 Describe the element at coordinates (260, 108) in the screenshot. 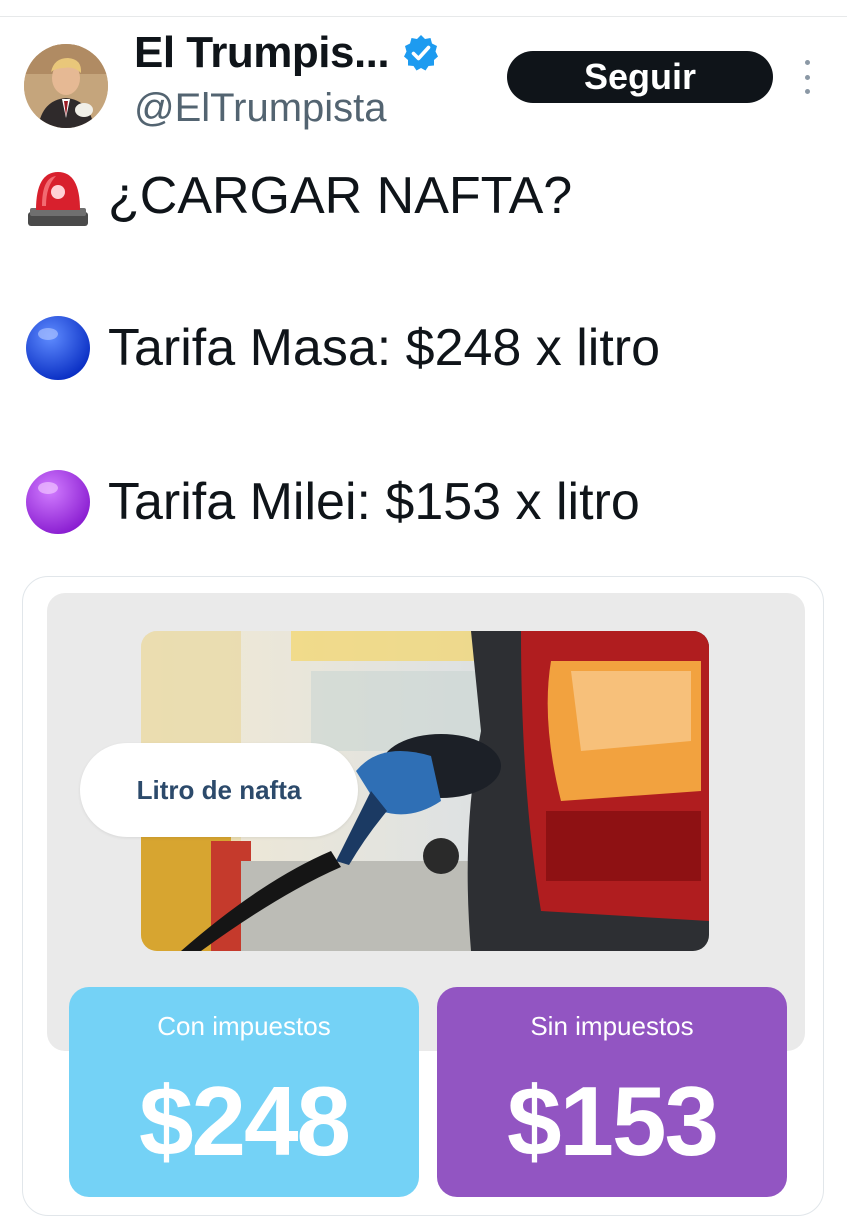

I see `author-handle: @ElTrumpista` at that location.